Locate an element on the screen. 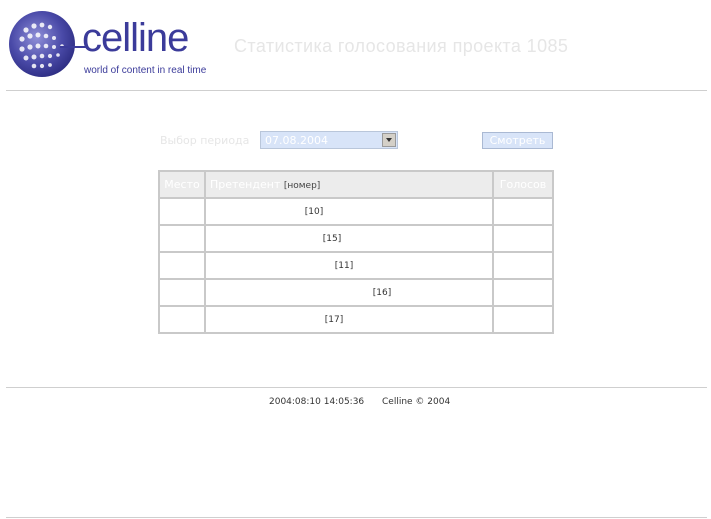 The height and width of the screenshot is (519, 711). table-row: [11] is located at coordinates (356, 265).